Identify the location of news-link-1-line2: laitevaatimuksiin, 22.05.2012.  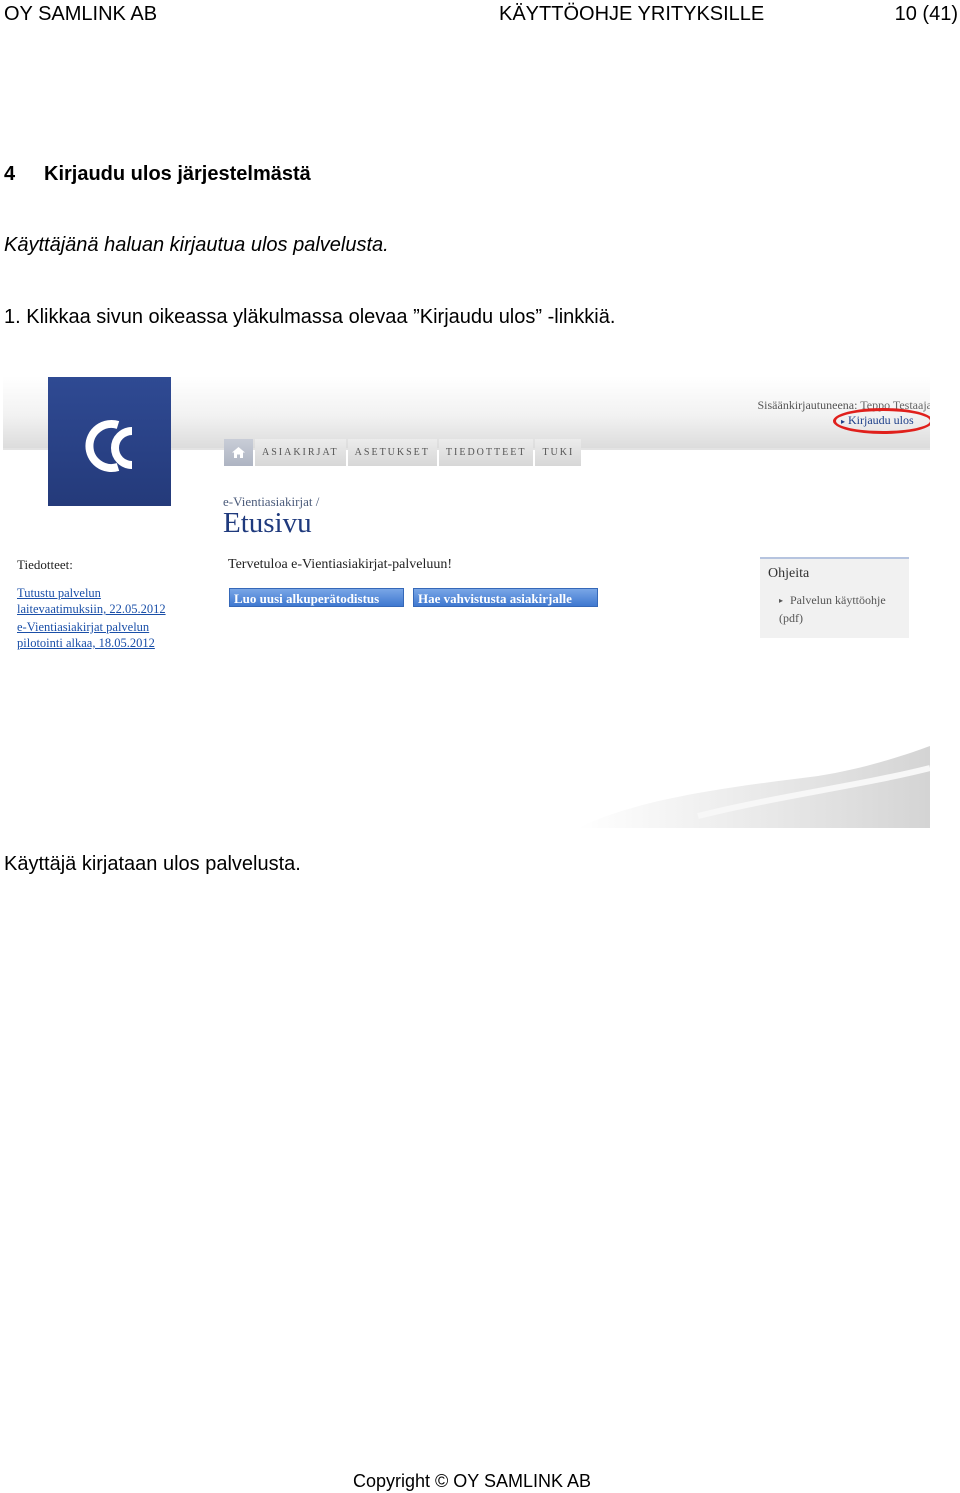
(91, 609).